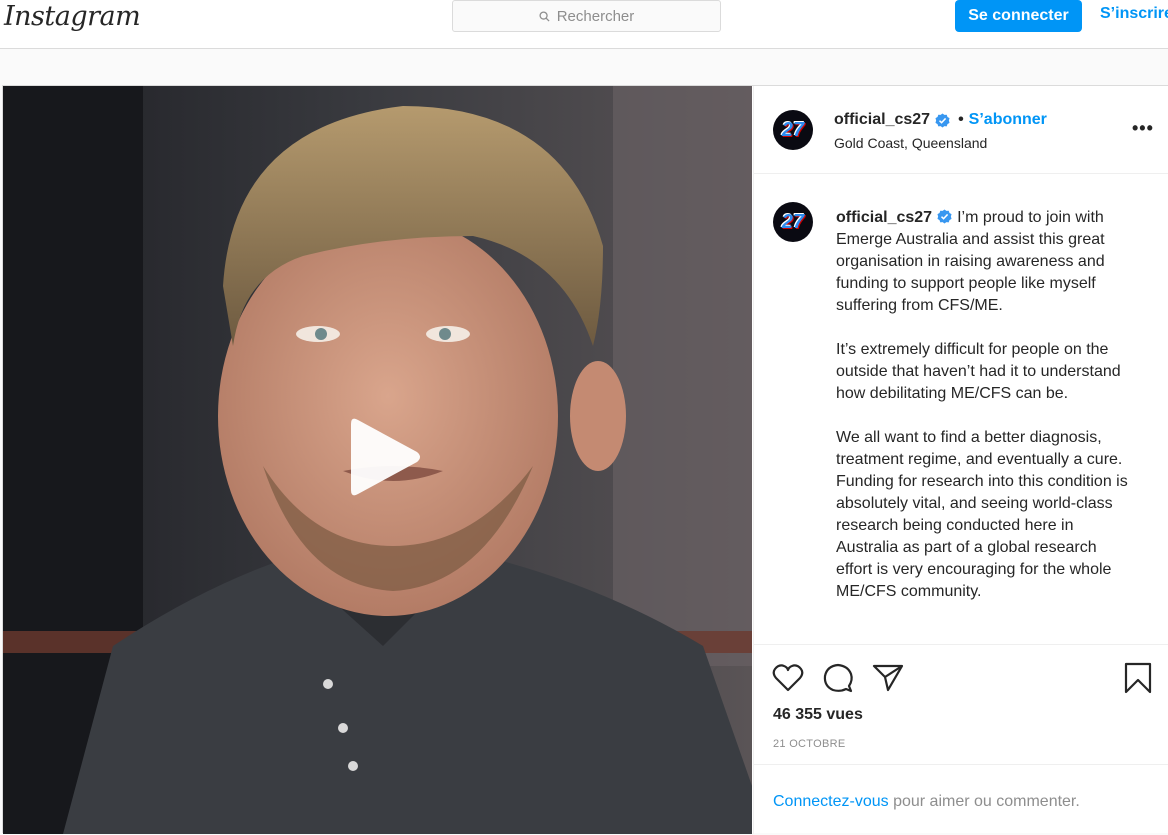 This screenshot has height=835, width=1168. Describe the element at coordinates (838, 678) in the screenshot. I see `comment-icon` at that location.